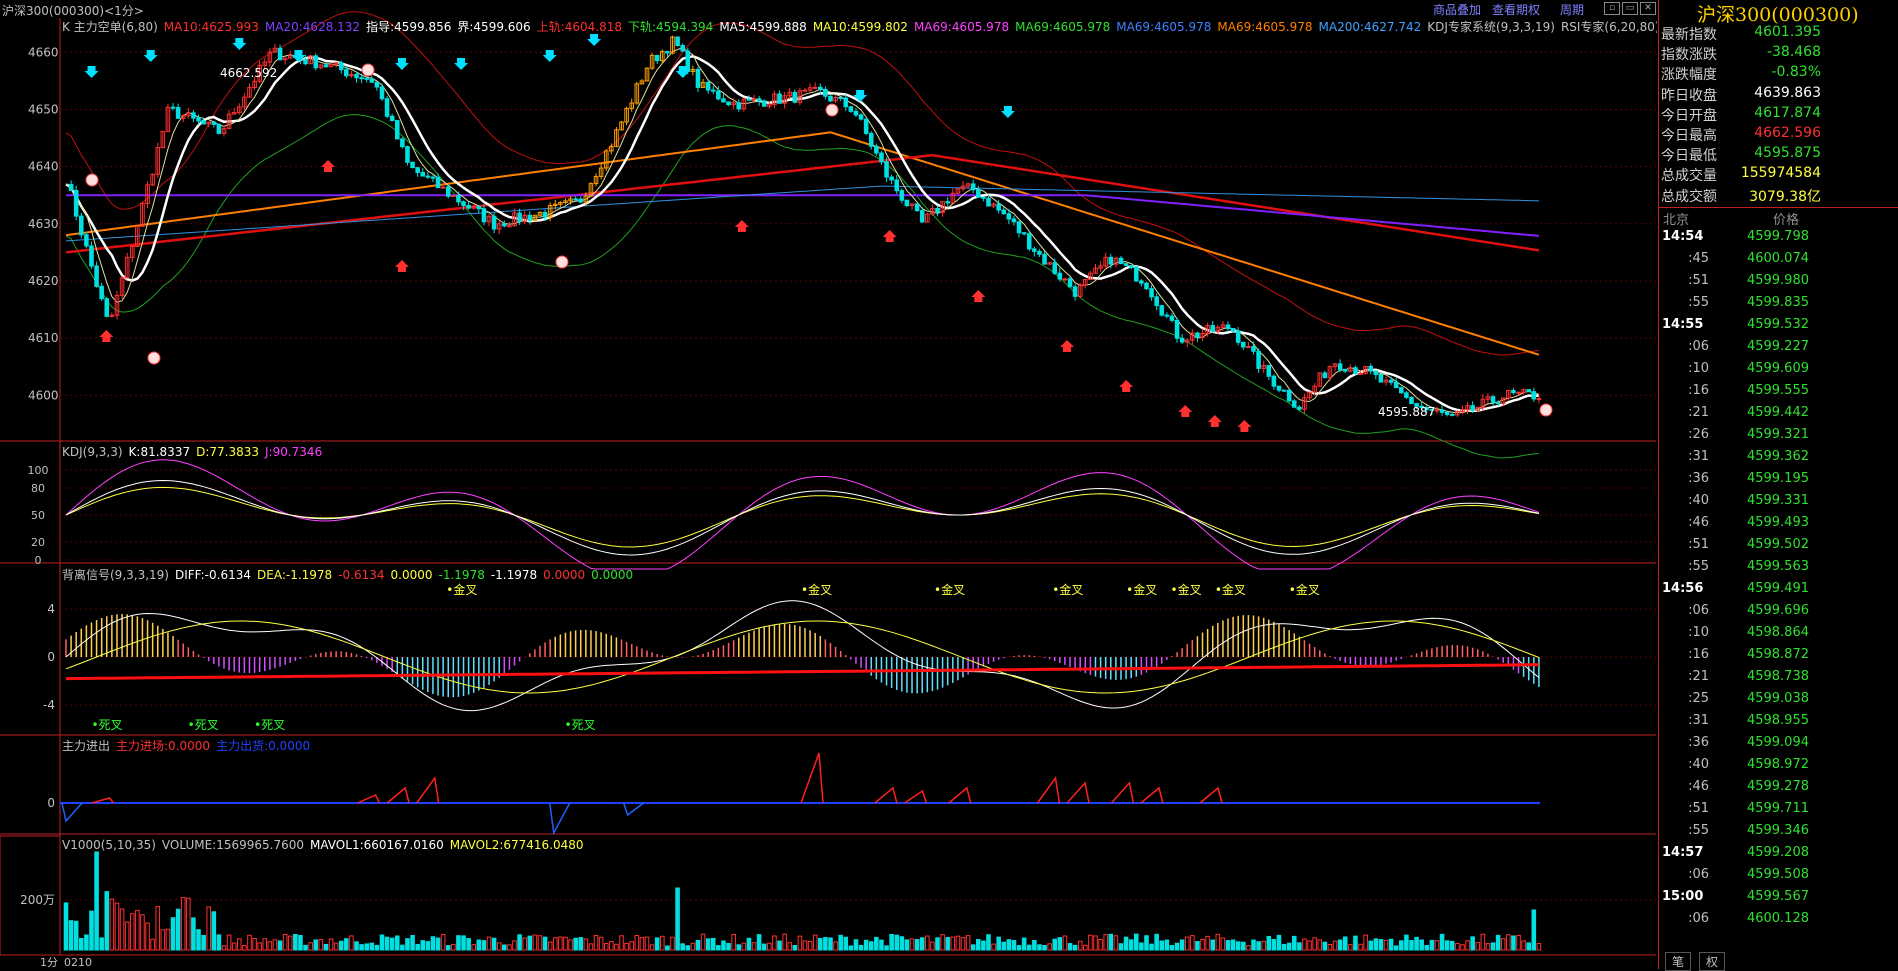  What do you see at coordinates (1778, 856) in the screenshot?
I see `tick-row: 14:57 4599.208` at bounding box center [1778, 856].